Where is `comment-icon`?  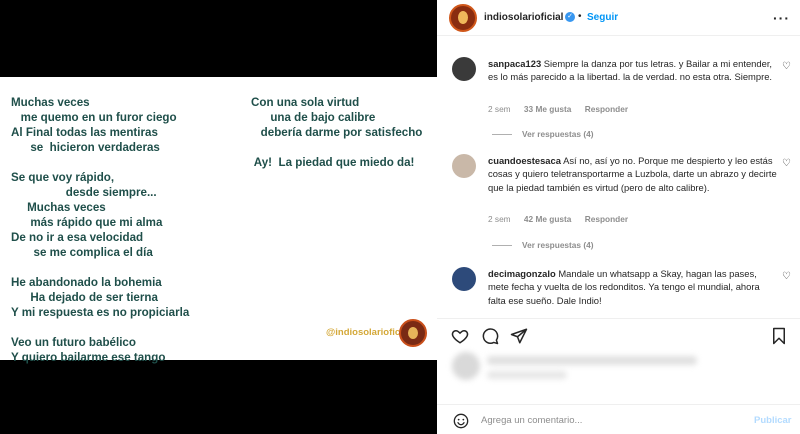 comment-icon is located at coordinates (490, 336).